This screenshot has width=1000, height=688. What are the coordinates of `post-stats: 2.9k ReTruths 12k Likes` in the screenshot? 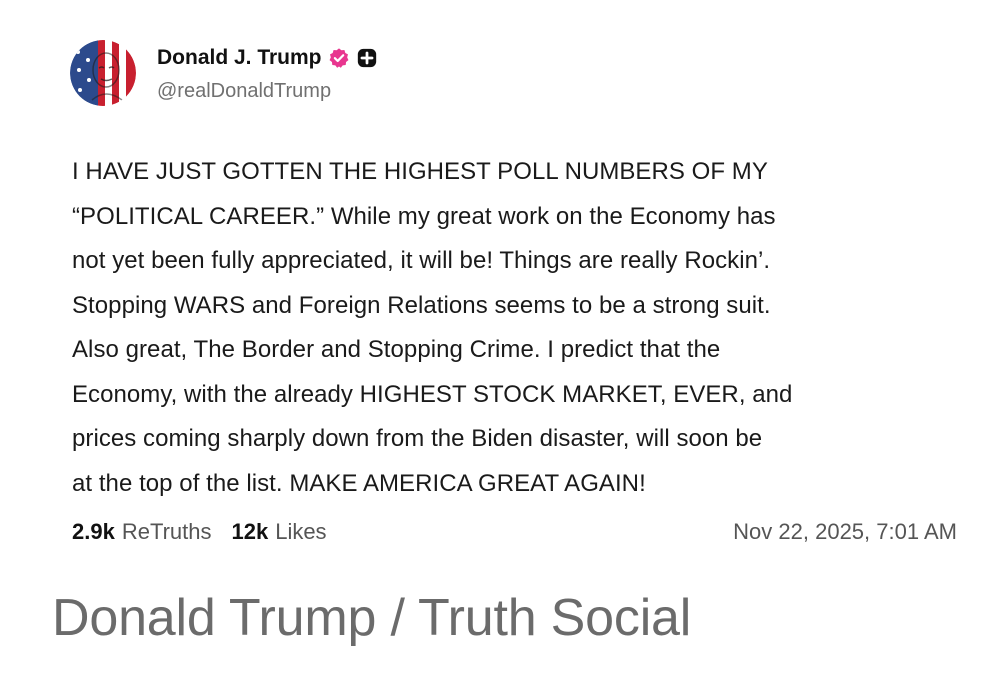 It's located at (199, 532).